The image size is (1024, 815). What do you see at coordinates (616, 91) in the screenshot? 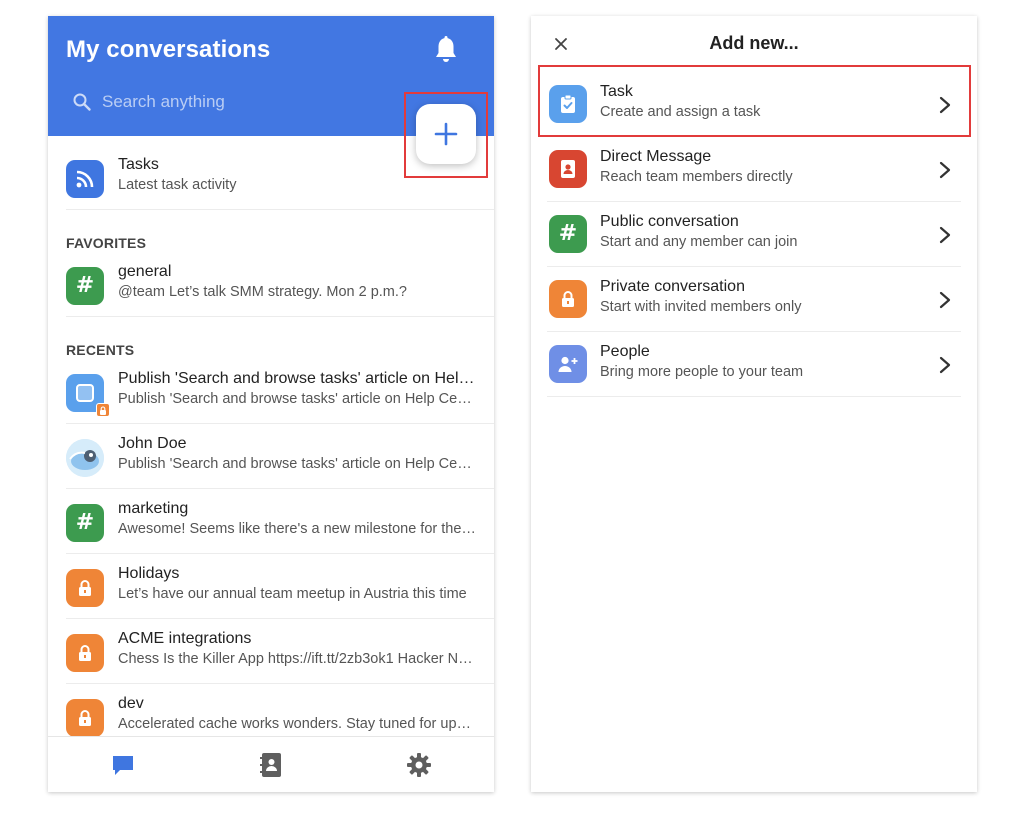
I see `option-title: Task` at bounding box center [616, 91].